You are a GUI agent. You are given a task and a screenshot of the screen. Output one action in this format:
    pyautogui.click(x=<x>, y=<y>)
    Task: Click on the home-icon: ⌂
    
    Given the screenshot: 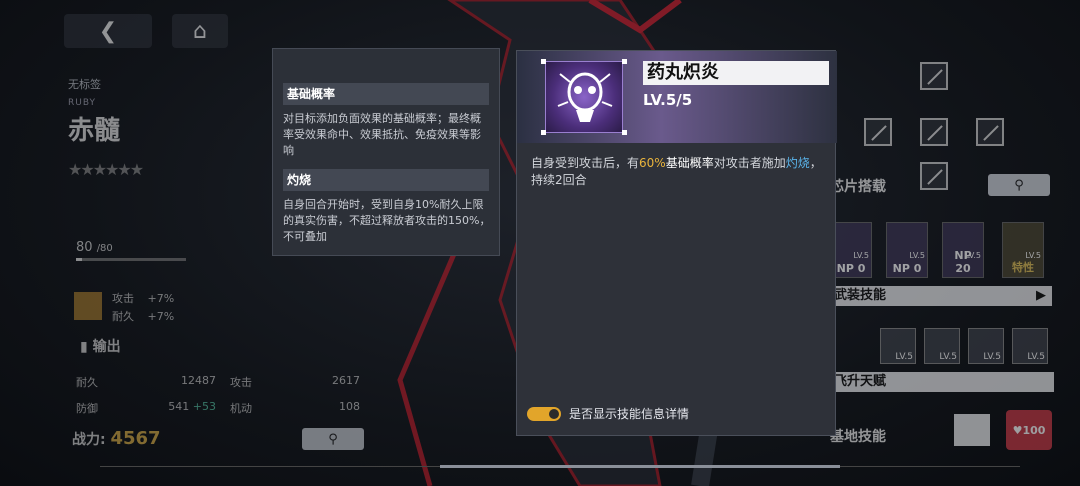 What is the action you would take?
    pyautogui.click(x=200, y=31)
    